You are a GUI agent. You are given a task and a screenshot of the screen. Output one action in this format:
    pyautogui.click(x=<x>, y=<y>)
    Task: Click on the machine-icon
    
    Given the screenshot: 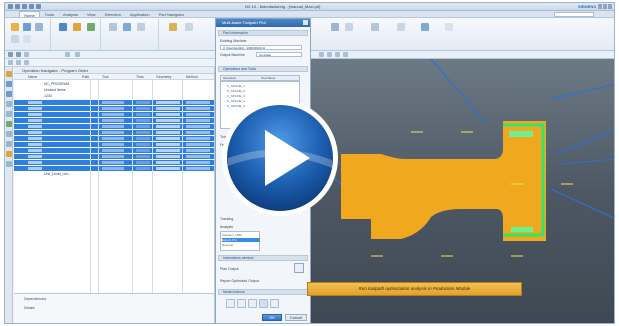 What is the action you would take?
    pyautogui.click(x=9, y=154)
    